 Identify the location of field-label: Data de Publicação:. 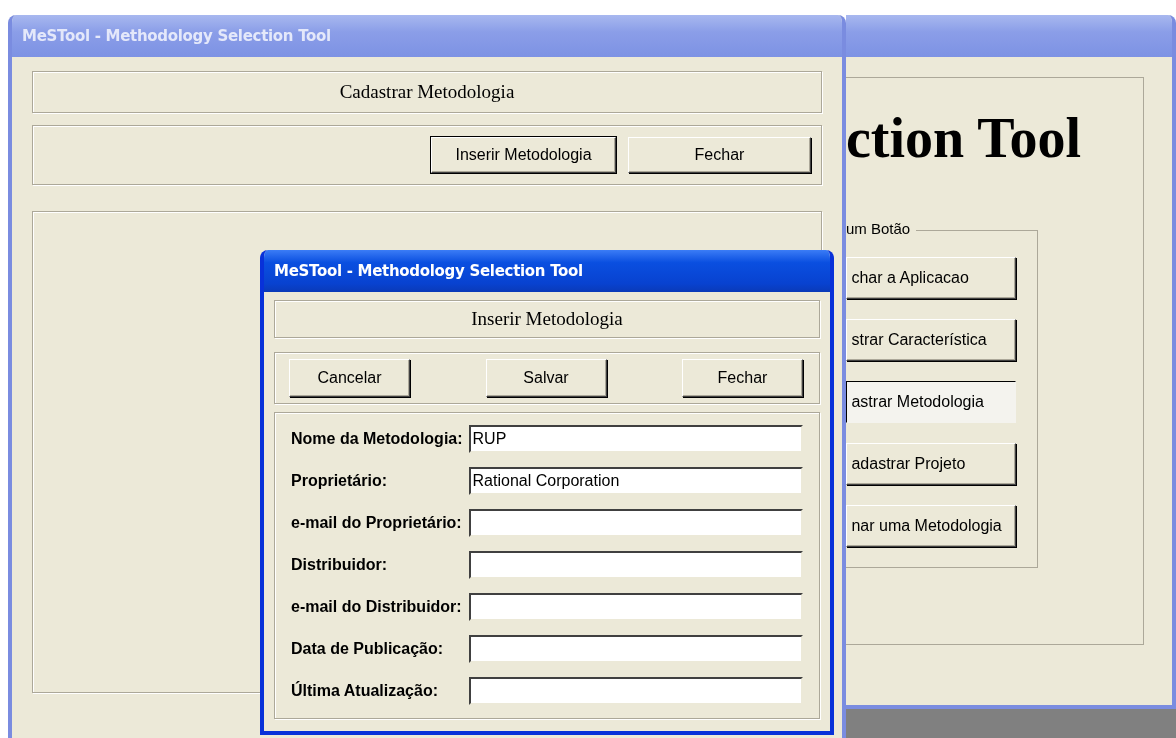
(368, 649).